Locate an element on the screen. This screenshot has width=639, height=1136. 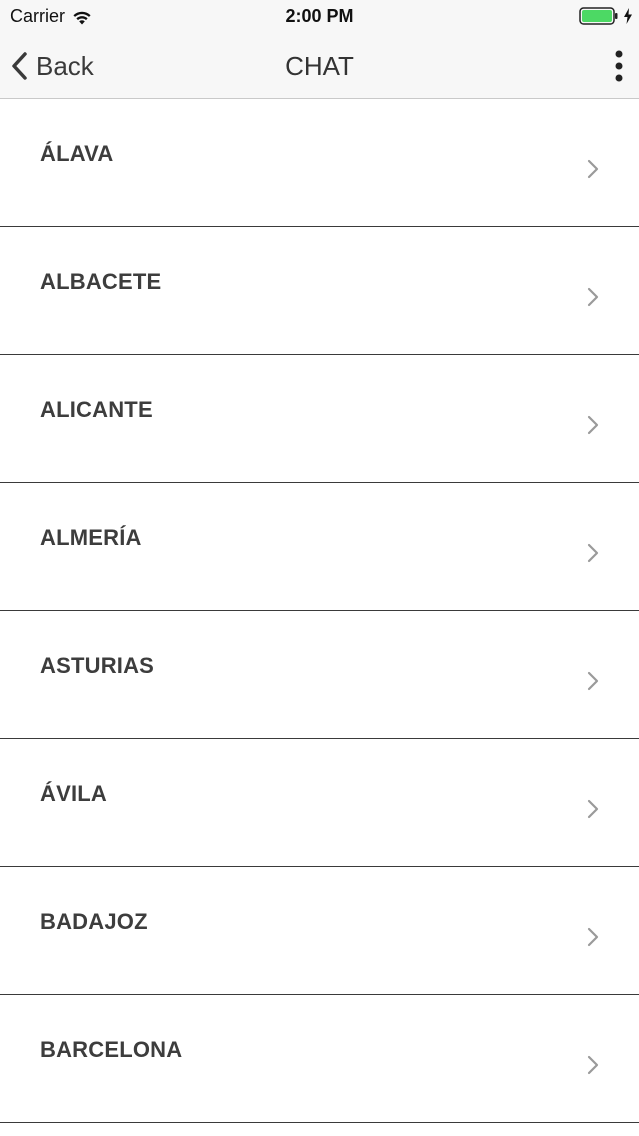
more-vertical-icon is located at coordinates (619, 66).